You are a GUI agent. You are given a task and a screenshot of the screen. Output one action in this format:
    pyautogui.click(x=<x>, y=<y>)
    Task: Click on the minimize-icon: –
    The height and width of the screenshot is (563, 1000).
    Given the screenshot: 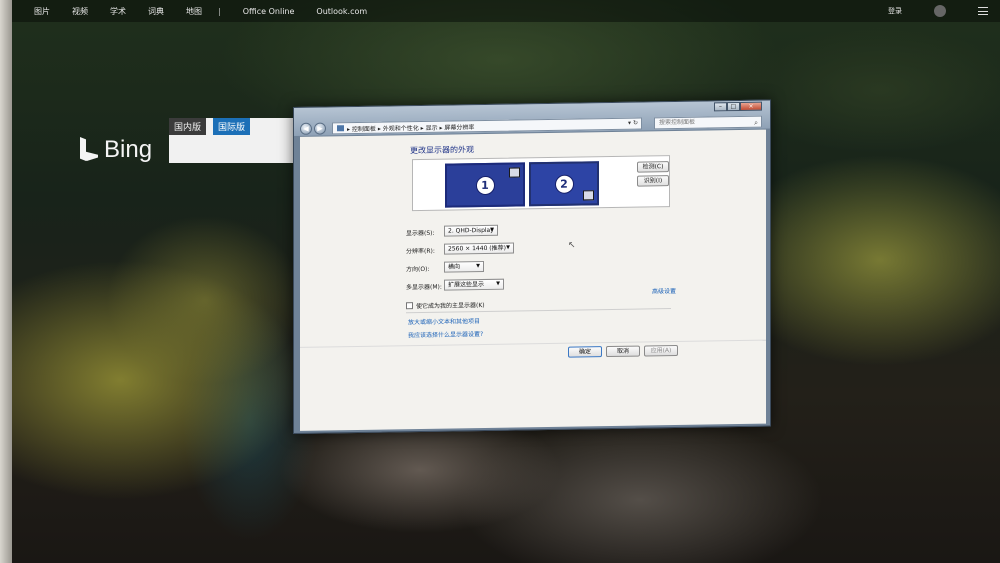 What is the action you would take?
    pyautogui.click(x=720, y=107)
    